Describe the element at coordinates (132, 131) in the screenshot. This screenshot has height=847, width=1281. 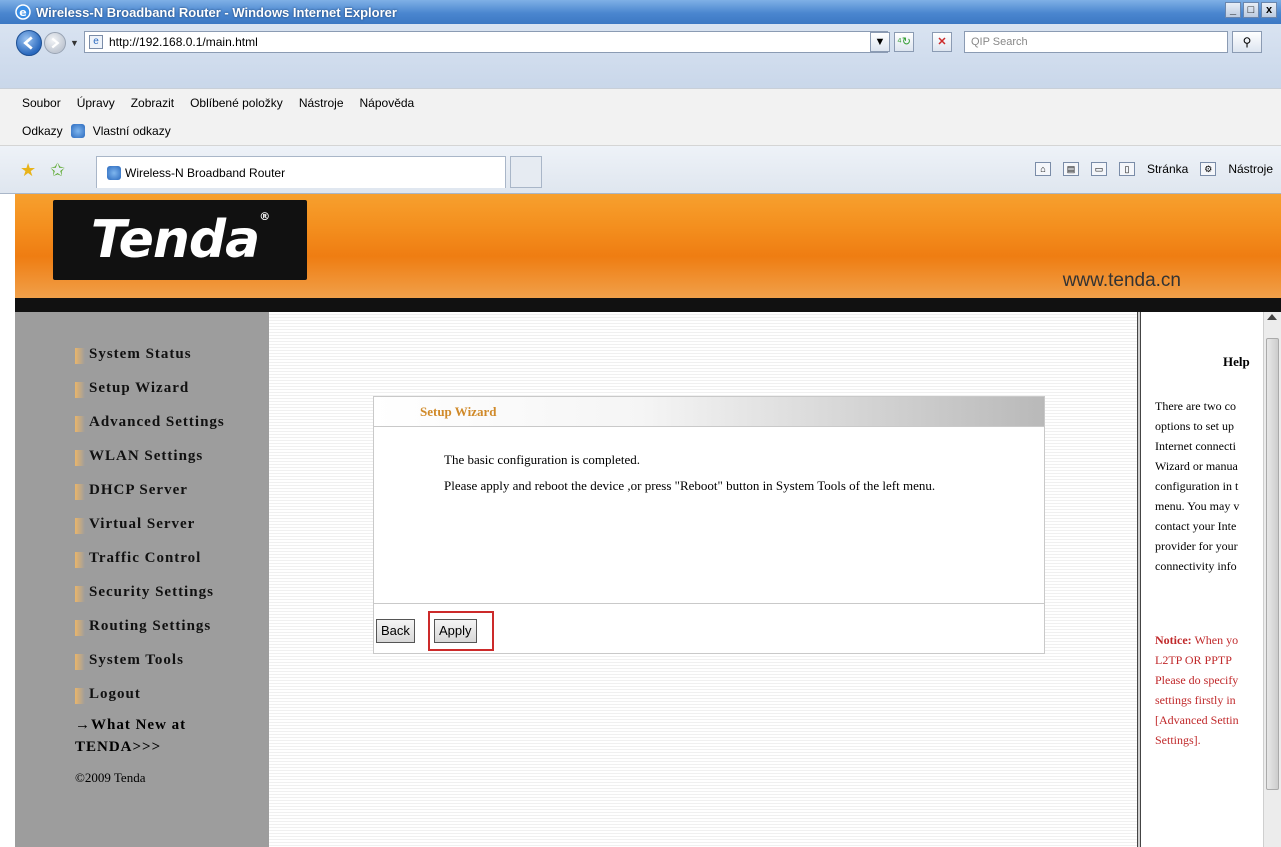
I see `custom-links-item: Vlastní odkazy` at that location.